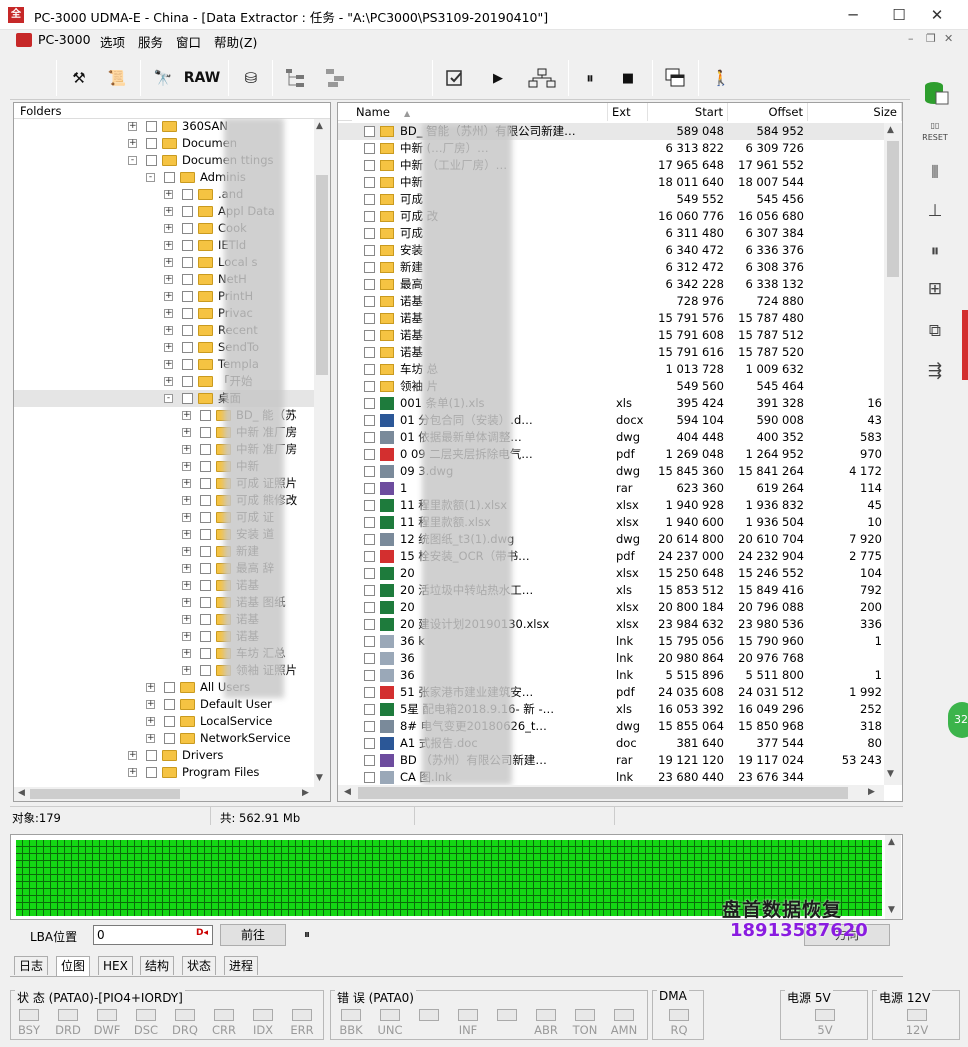 The width and height of the screenshot is (968, 1047). Describe the element at coordinates (935, 95) in the screenshot. I see `database-icon` at that location.